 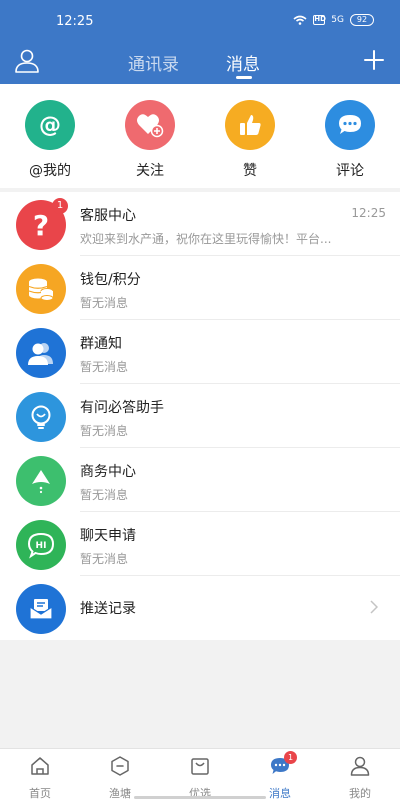 I want to click on status-icons: HD 5G 92, so click(x=333, y=20).